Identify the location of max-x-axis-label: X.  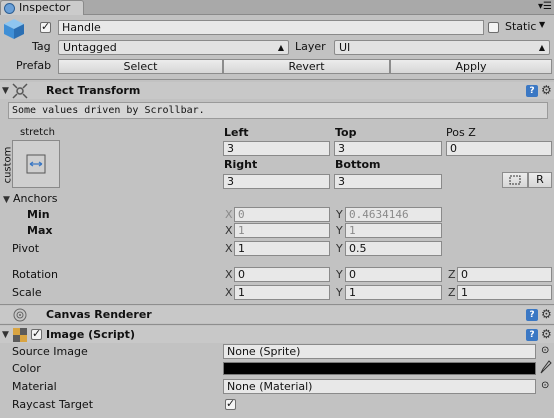
(229, 230).